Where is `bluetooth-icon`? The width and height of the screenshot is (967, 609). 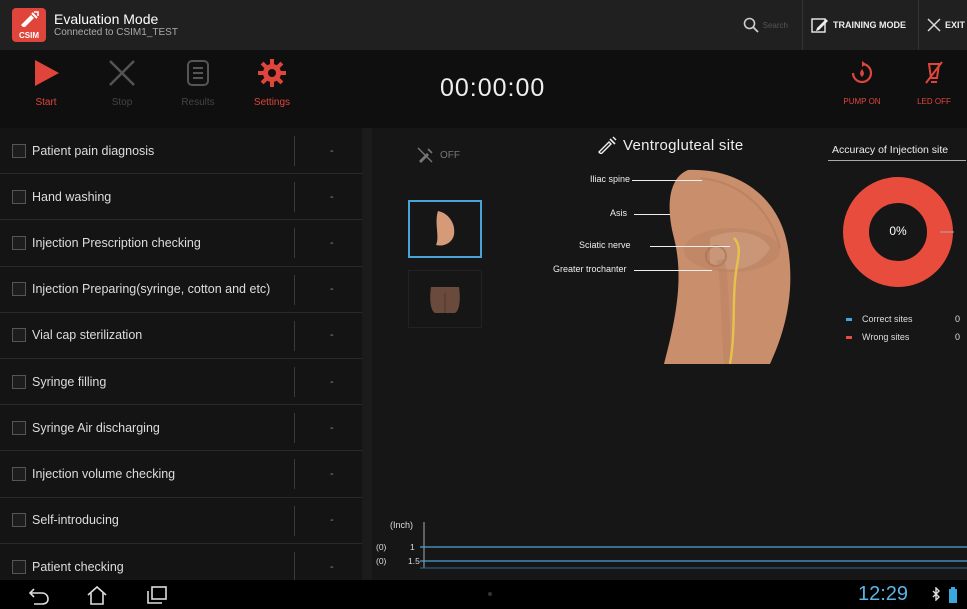 bluetooth-icon is located at coordinates (936, 594).